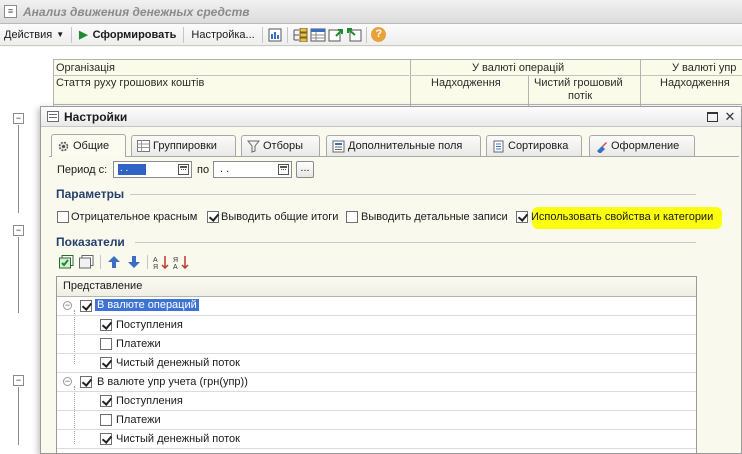 This screenshot has height=454, width=742. I want to click on row-label: Платежи, so click(138, 344).